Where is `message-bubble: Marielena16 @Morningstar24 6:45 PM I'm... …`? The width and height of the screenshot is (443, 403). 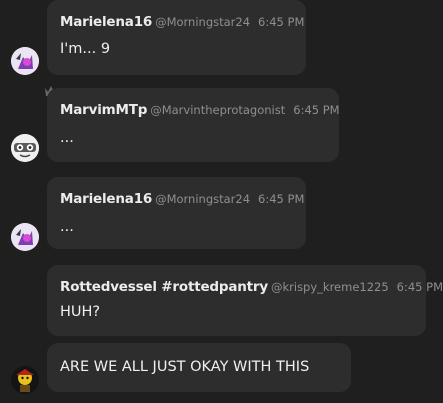 message-bubble: Marielena16 @Morningstar24 6:45 PM I'm... … is located at coordinates (176, 37).